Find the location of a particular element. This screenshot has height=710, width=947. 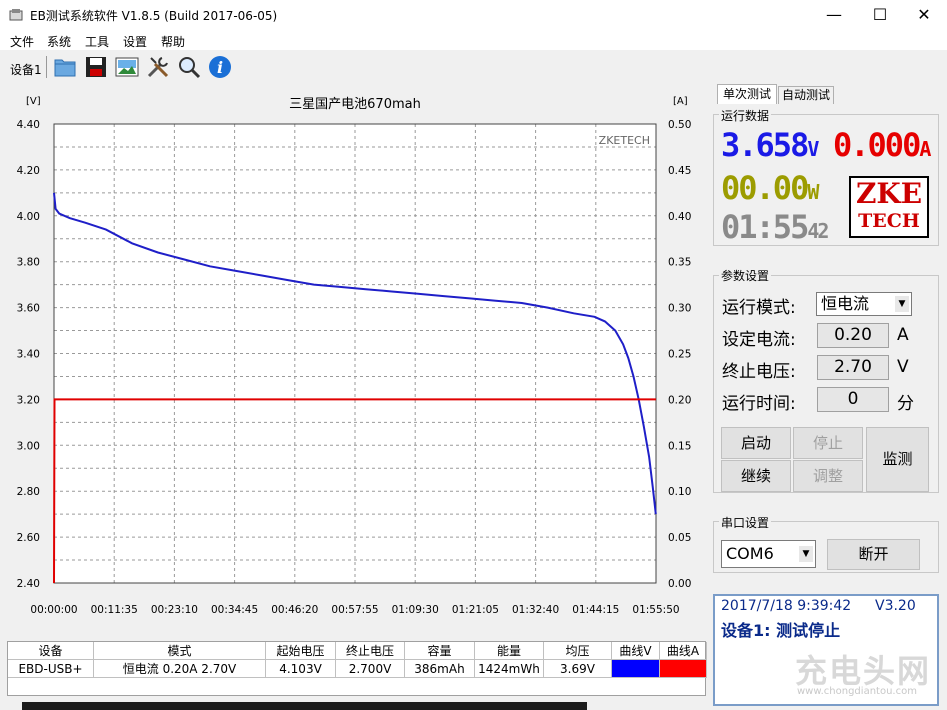

column-header-start-voltage: 起始电压 is located at coordinates (301, 651).